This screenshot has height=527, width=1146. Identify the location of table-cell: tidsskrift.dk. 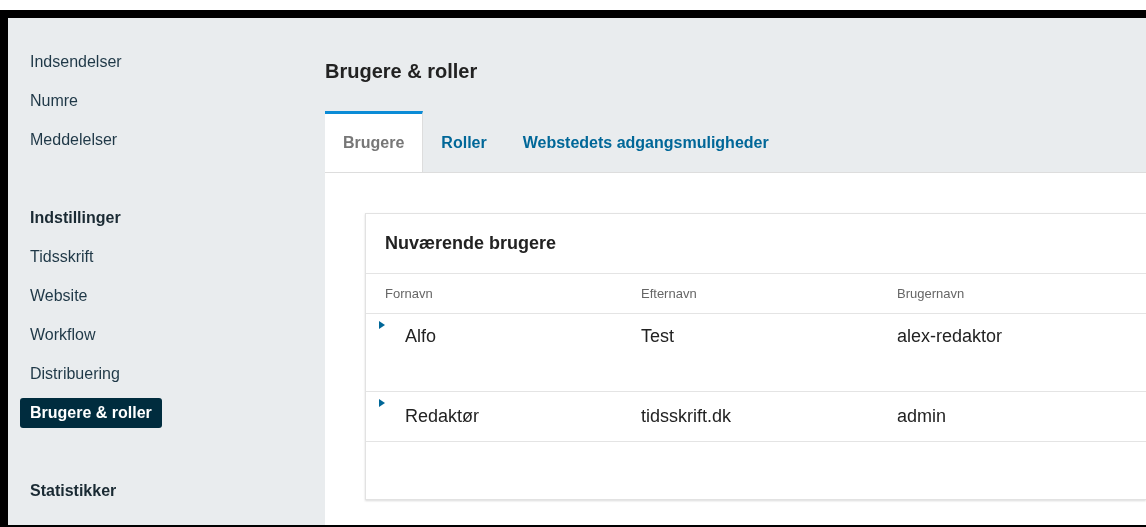
(686, 416).